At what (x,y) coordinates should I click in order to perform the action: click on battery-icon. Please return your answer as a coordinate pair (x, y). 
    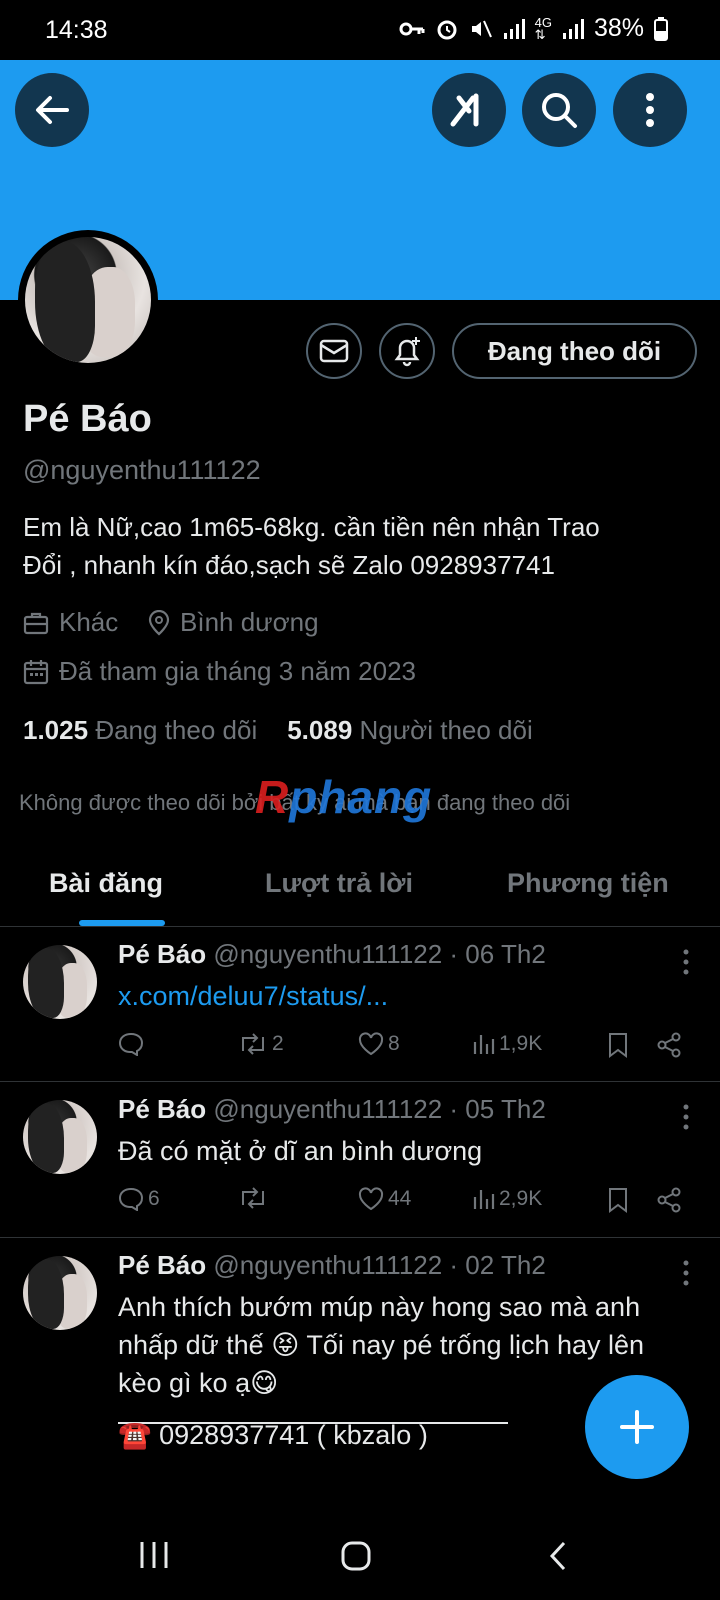
    Looking at the image, I should click on (661, 28).